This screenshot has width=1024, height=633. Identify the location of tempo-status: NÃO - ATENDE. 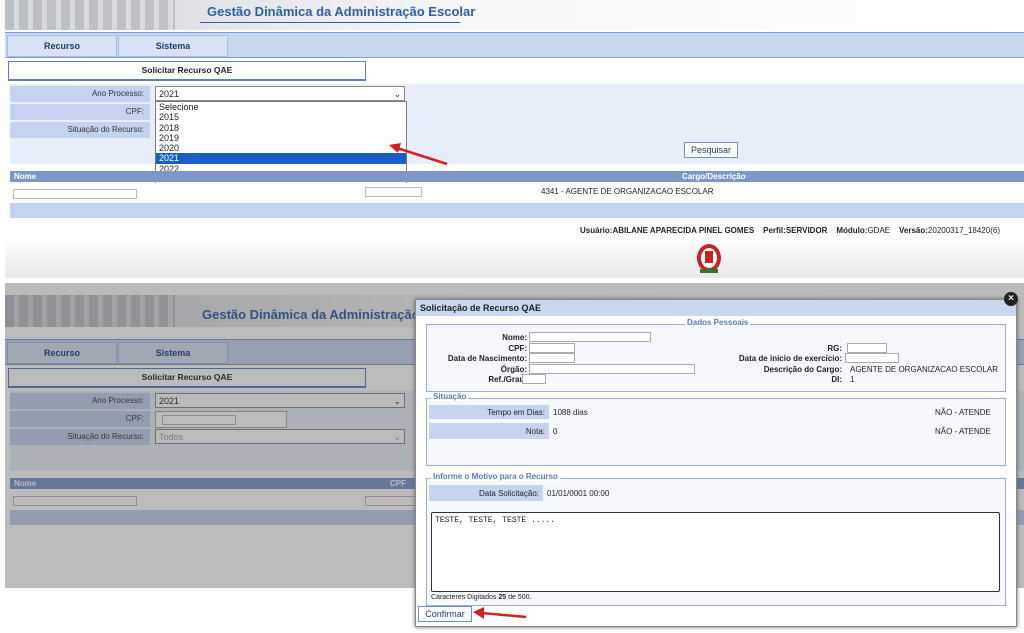
(963, 412).